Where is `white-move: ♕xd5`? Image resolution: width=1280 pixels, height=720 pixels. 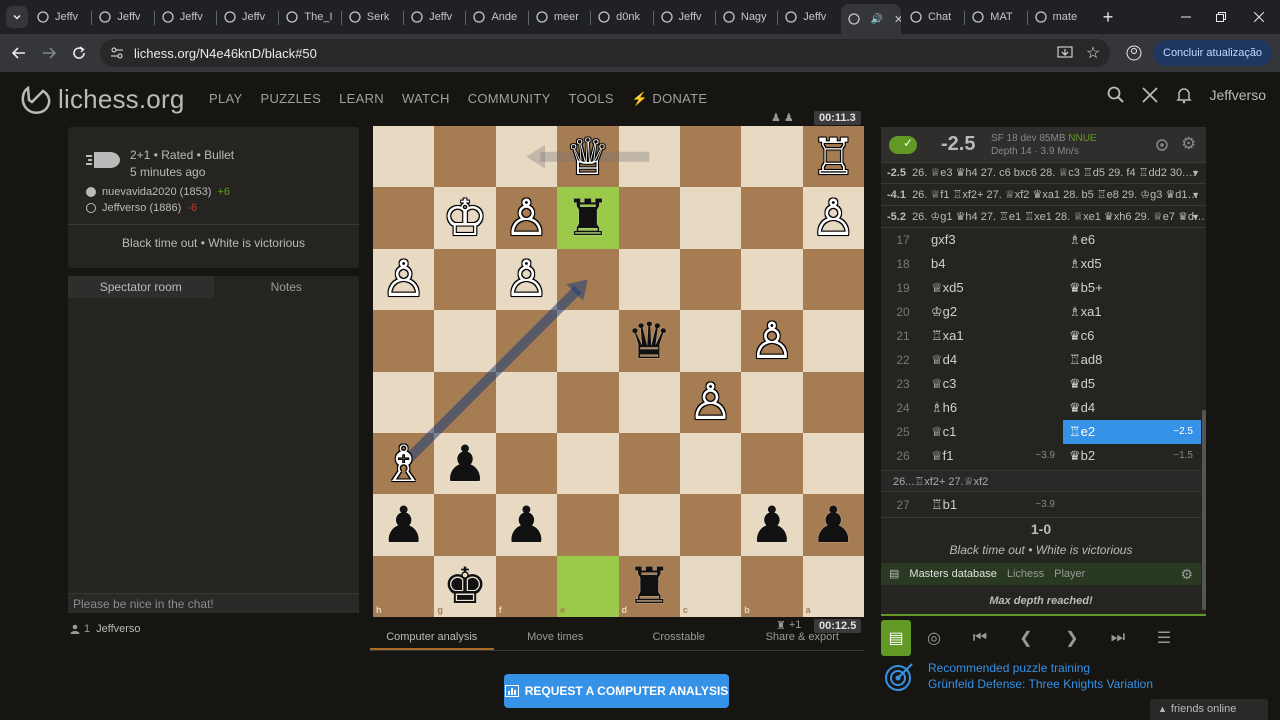 white-move: ♕xd5 is located at coordinates (994, 288).